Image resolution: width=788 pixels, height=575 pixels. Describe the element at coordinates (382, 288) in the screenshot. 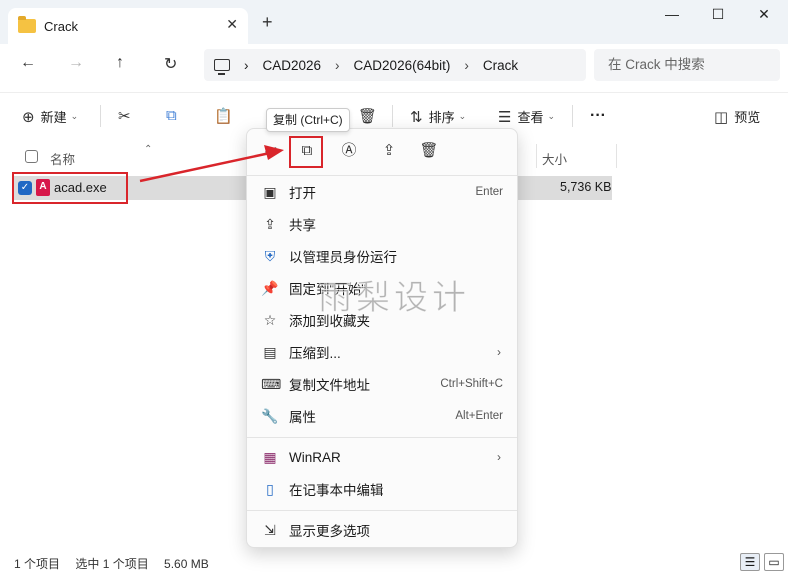

I see `menu-item-pin-to-start: 📌 固定到"开始"` at that location.